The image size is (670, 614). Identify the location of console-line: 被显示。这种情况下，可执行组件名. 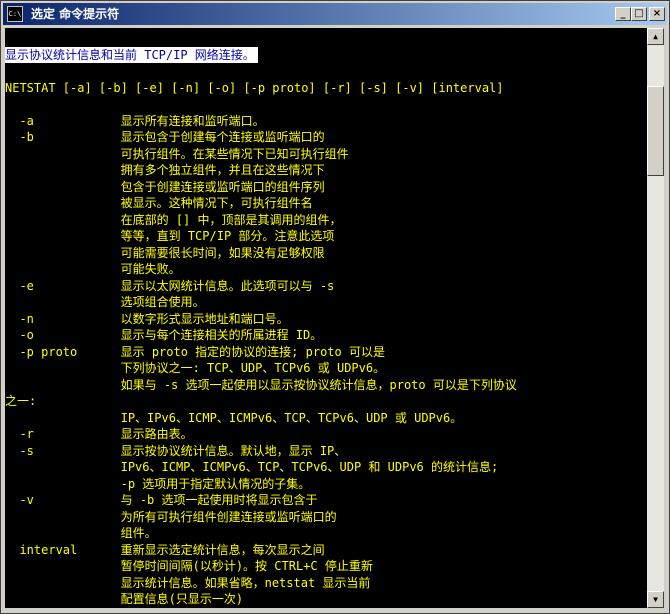
(159, 203).